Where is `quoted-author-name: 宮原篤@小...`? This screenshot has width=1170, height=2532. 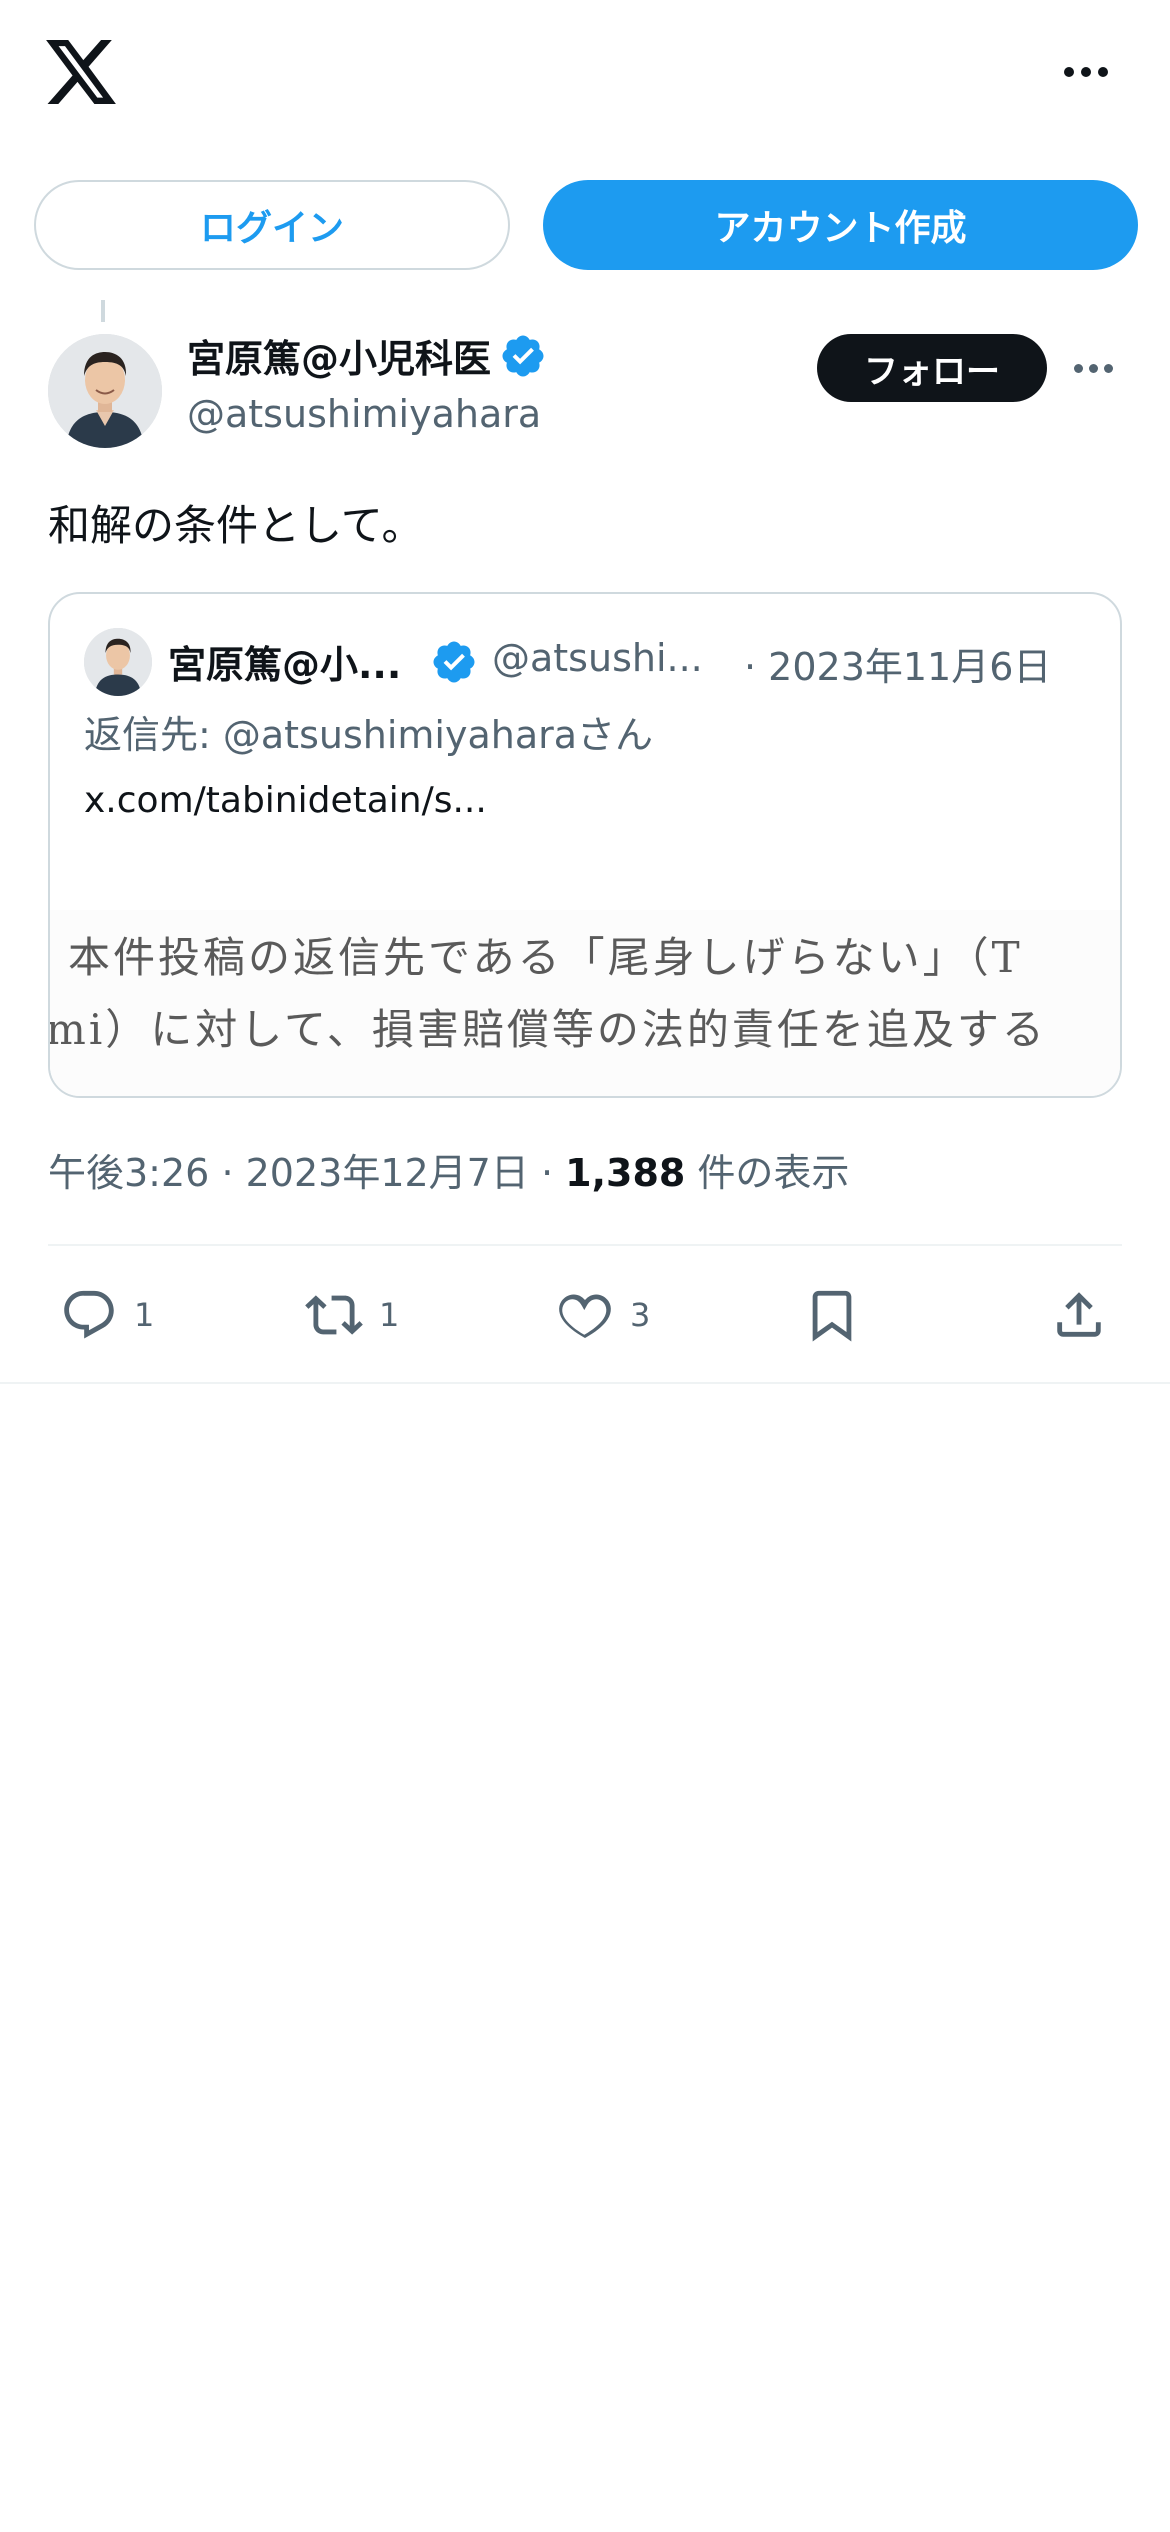
quoted-author-name: 宮原篤@小... is located at coordinates (285, 665).